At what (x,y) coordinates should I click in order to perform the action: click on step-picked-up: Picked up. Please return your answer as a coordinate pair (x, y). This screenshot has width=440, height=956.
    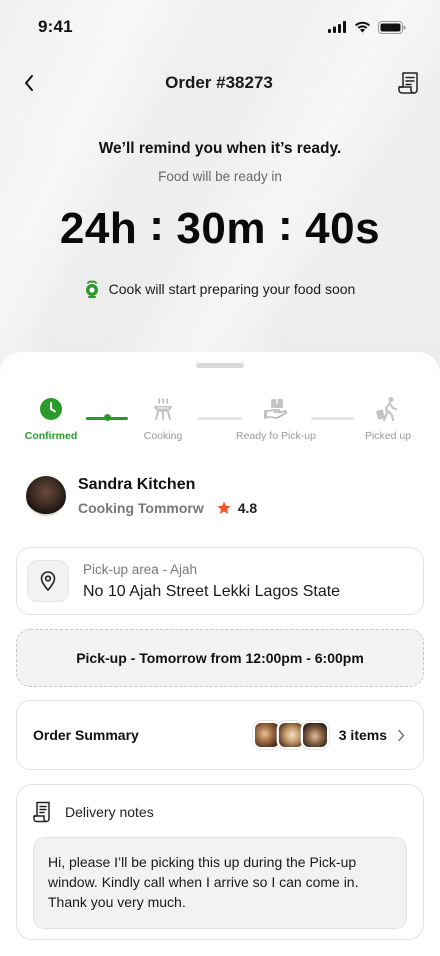
    Looking at the image, I should click on (388, 419).